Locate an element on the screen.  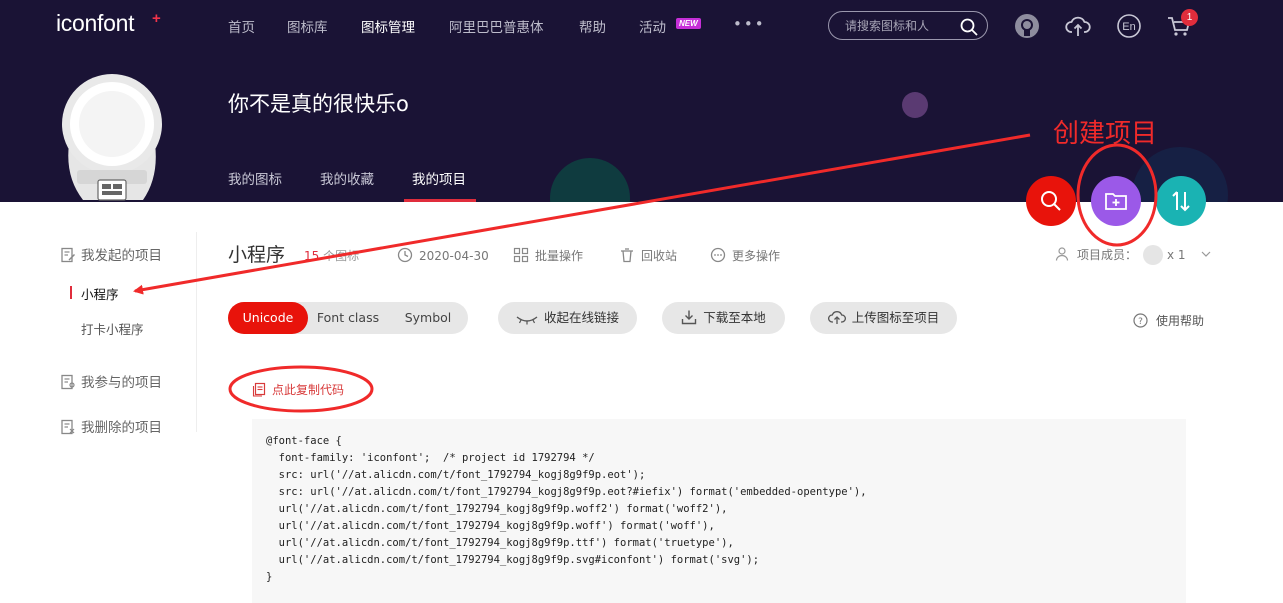
search-box is located at coordinates (908, 25).